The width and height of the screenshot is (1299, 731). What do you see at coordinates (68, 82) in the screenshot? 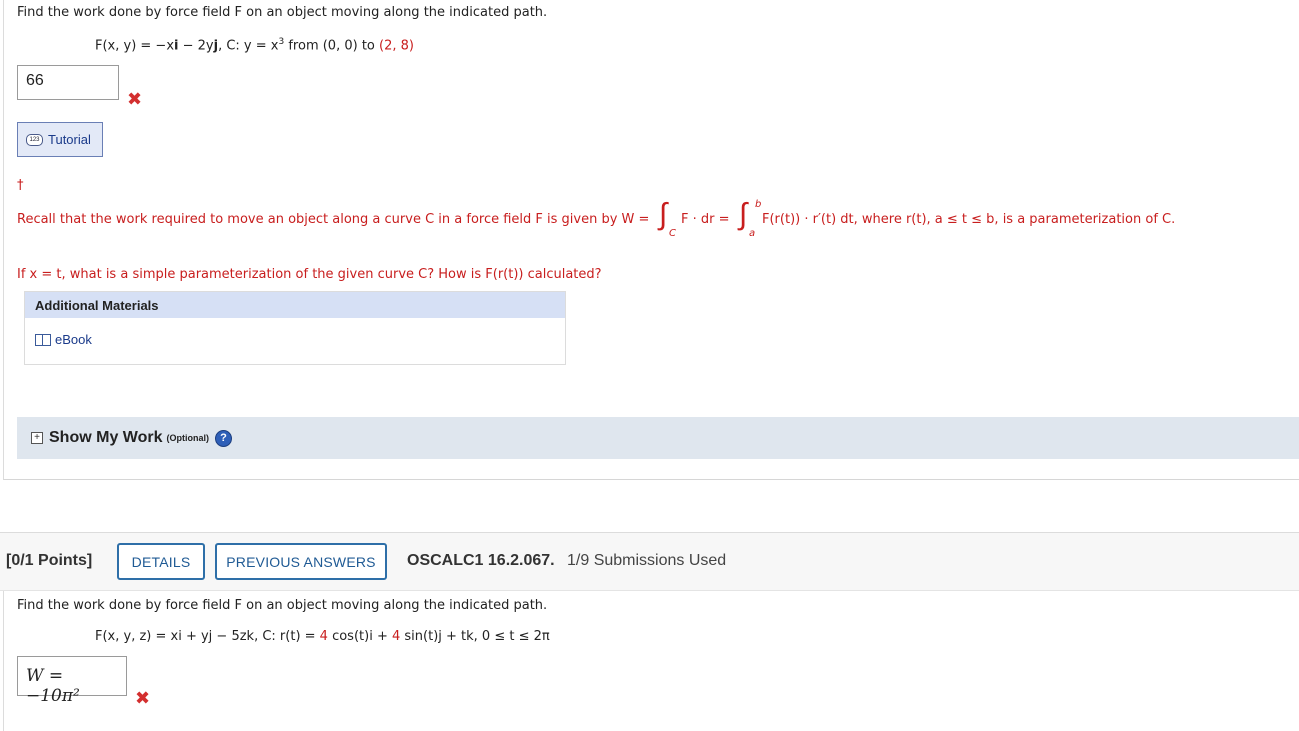
I see `q1-answer-input: 66` at bounding box center [68, 82].